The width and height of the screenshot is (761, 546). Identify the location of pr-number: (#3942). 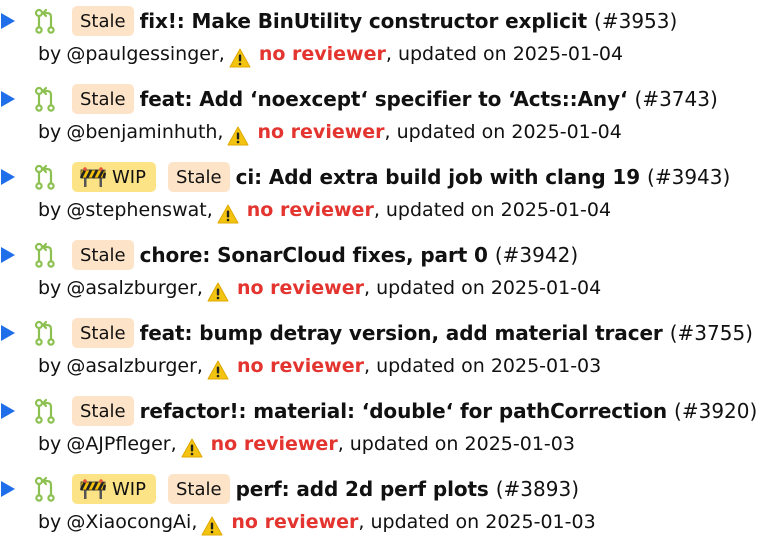
(536, 255).